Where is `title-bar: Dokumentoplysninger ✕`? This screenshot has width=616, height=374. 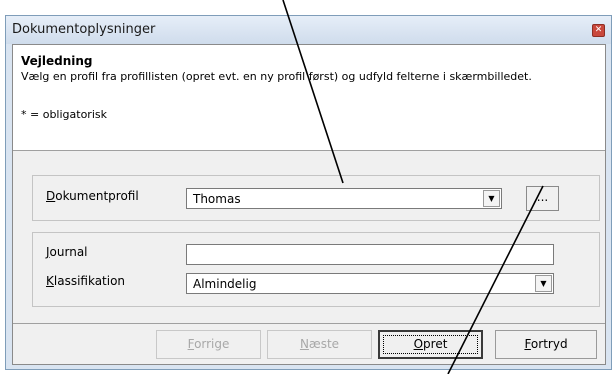
title-bar: Dokumentoplysninger ✕ is located at coordinates (308, 30).